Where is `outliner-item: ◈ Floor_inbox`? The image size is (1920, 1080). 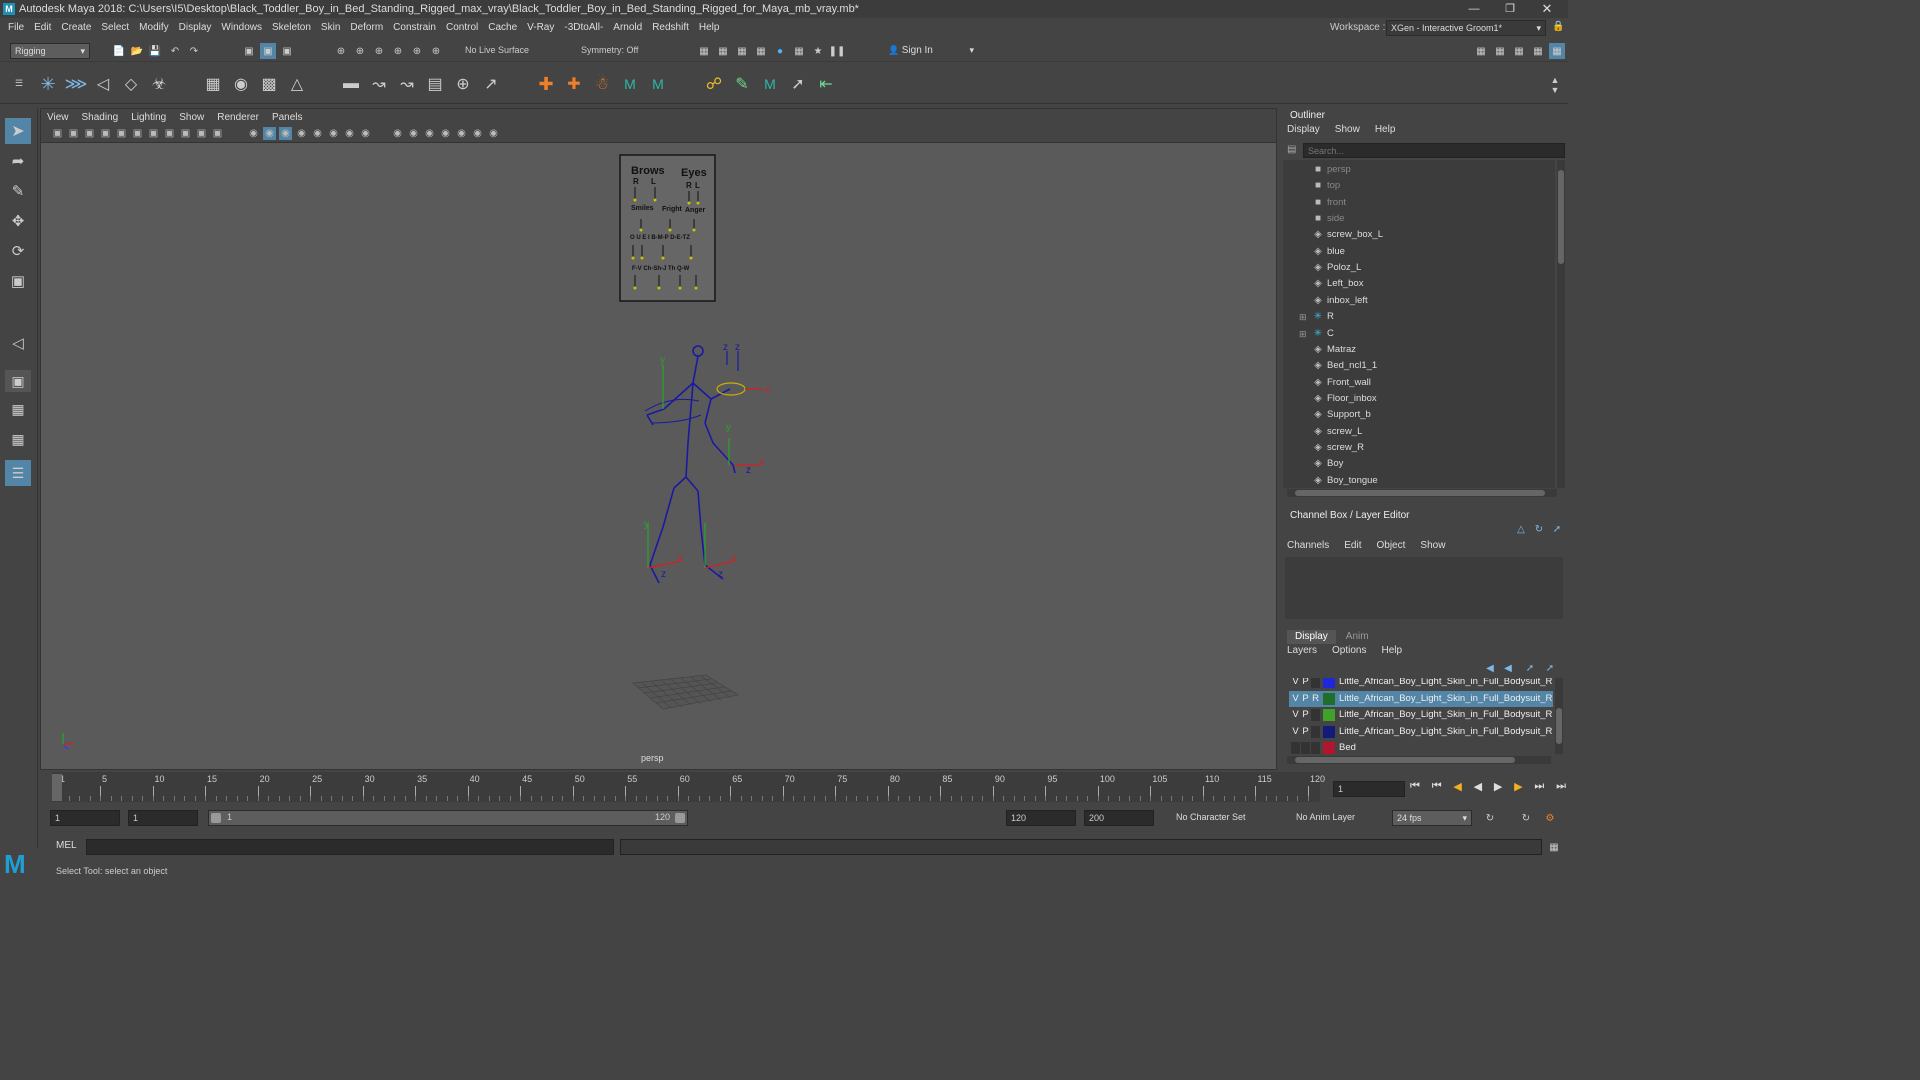
outliner-item: ◈ Floor_inbox is located at coordinates (1419, 399).